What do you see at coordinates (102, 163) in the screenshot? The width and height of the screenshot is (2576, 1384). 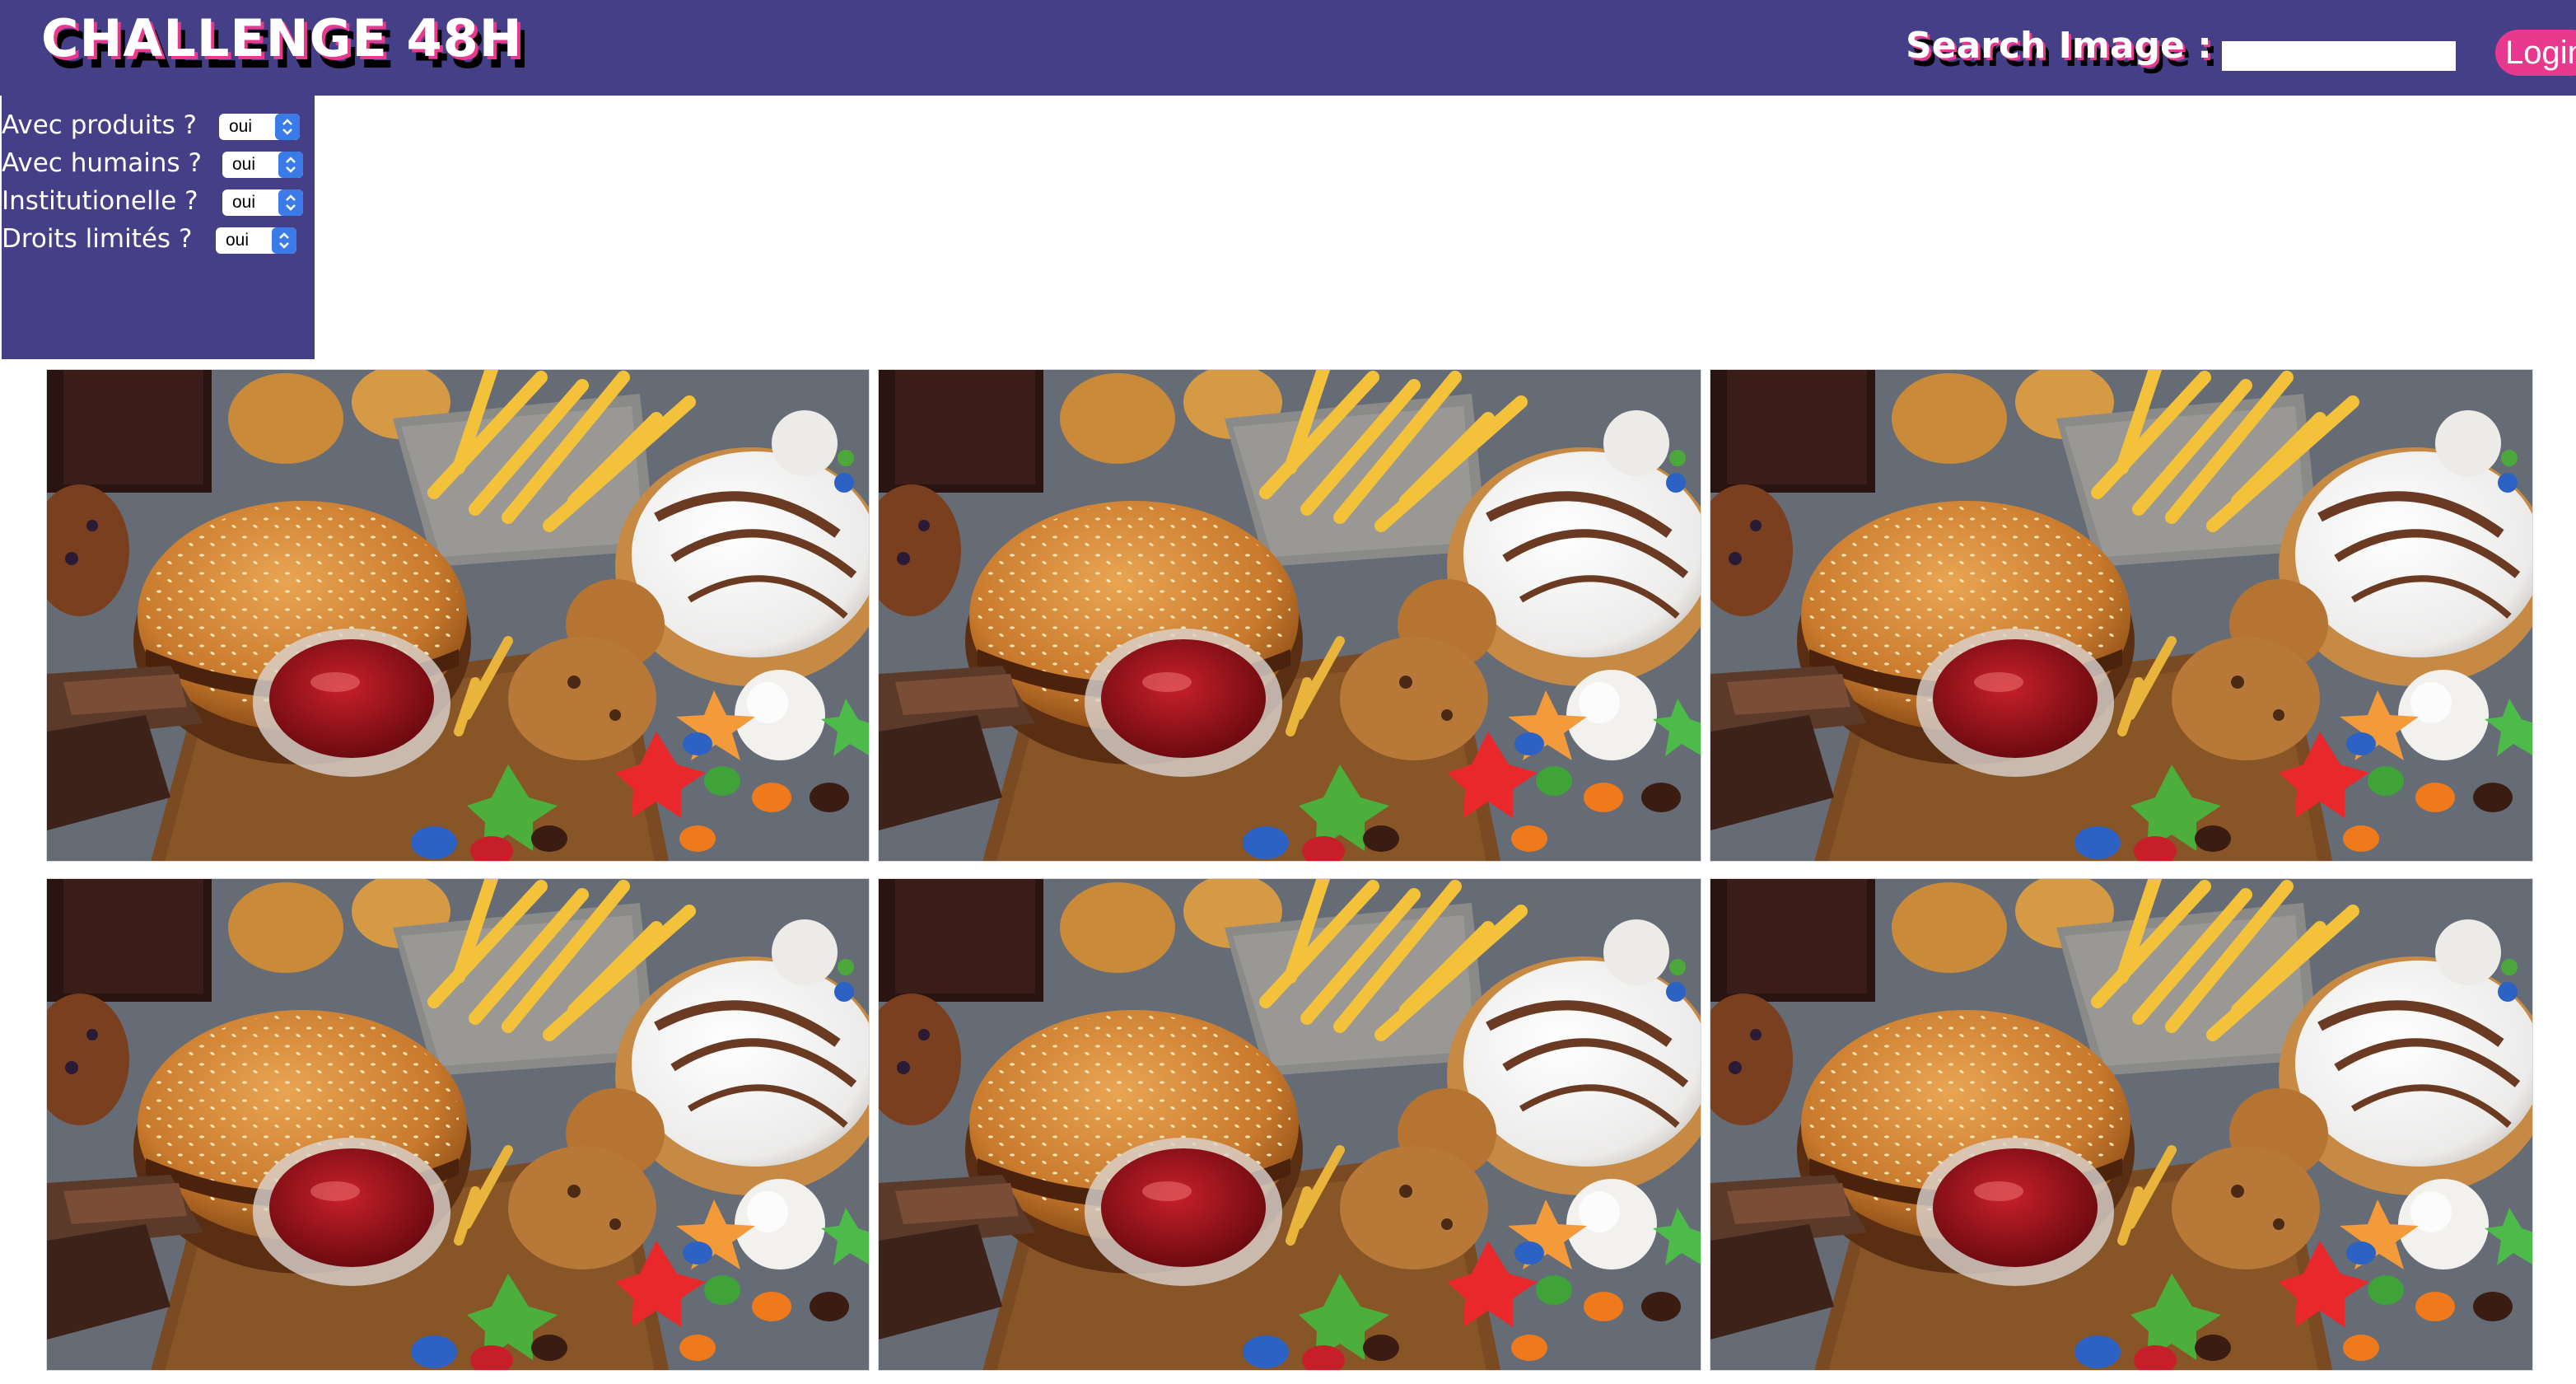 I see `filter-label: Avec humains ?` at bounding box center [102, 163].